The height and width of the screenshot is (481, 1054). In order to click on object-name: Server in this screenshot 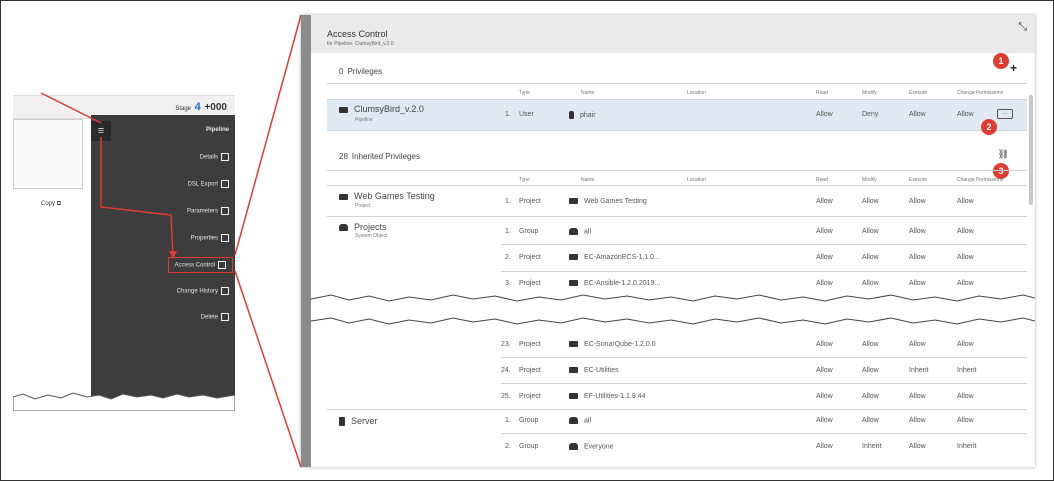, I will do `click(364, 421)`.